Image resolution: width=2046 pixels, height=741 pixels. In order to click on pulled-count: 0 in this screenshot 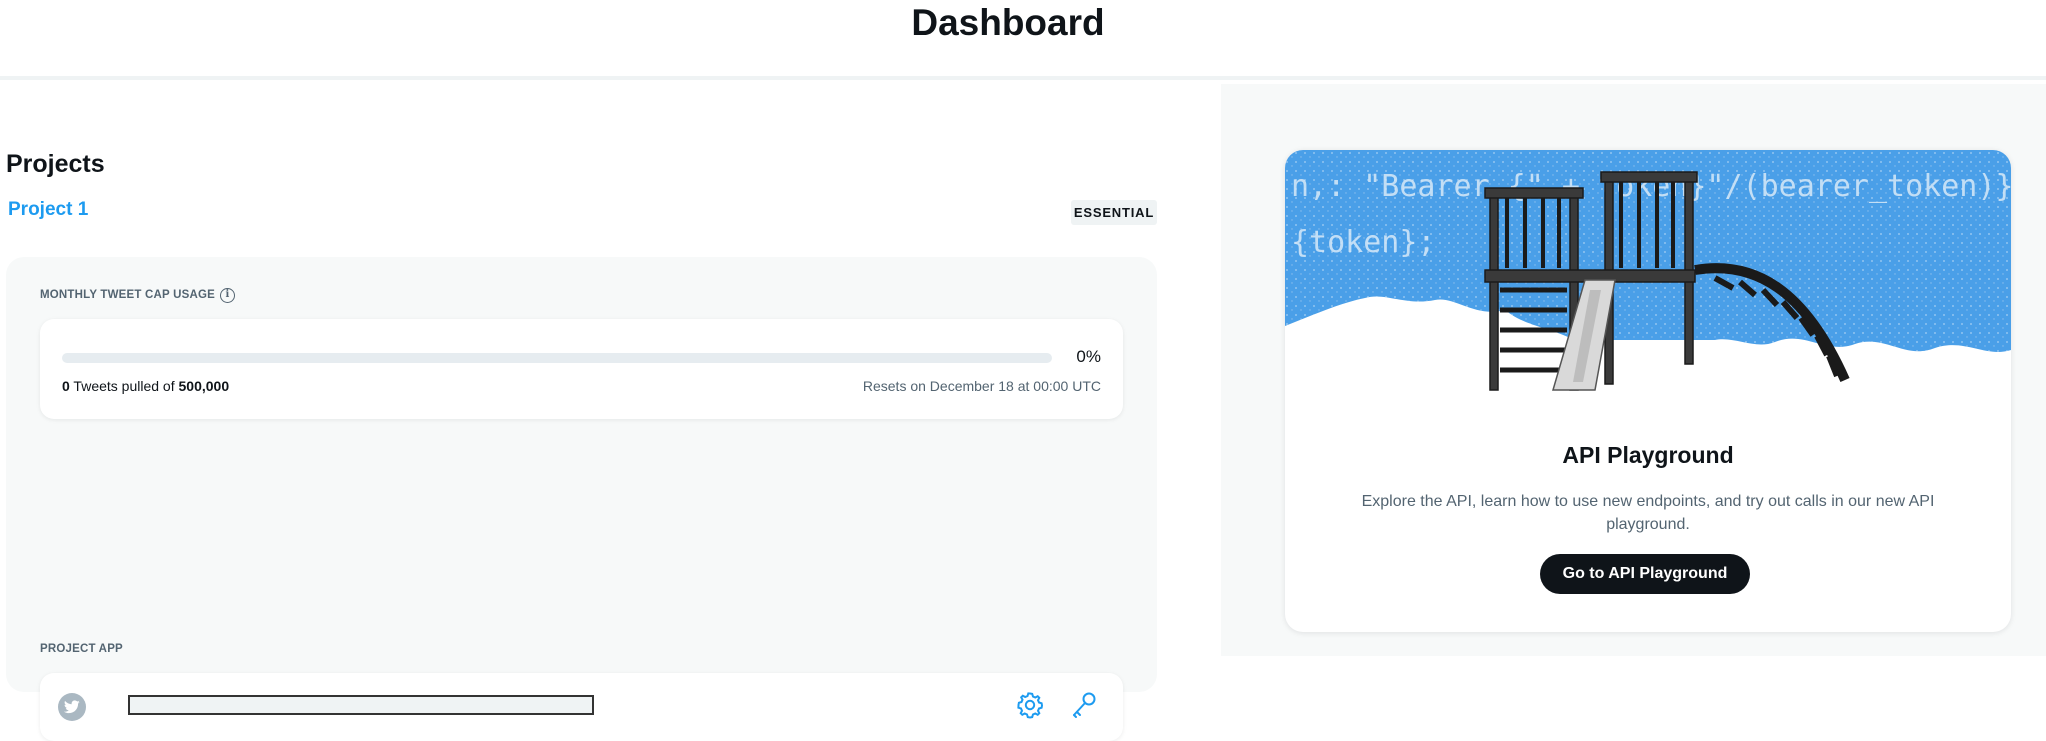, I will do `click(66, 386)`.